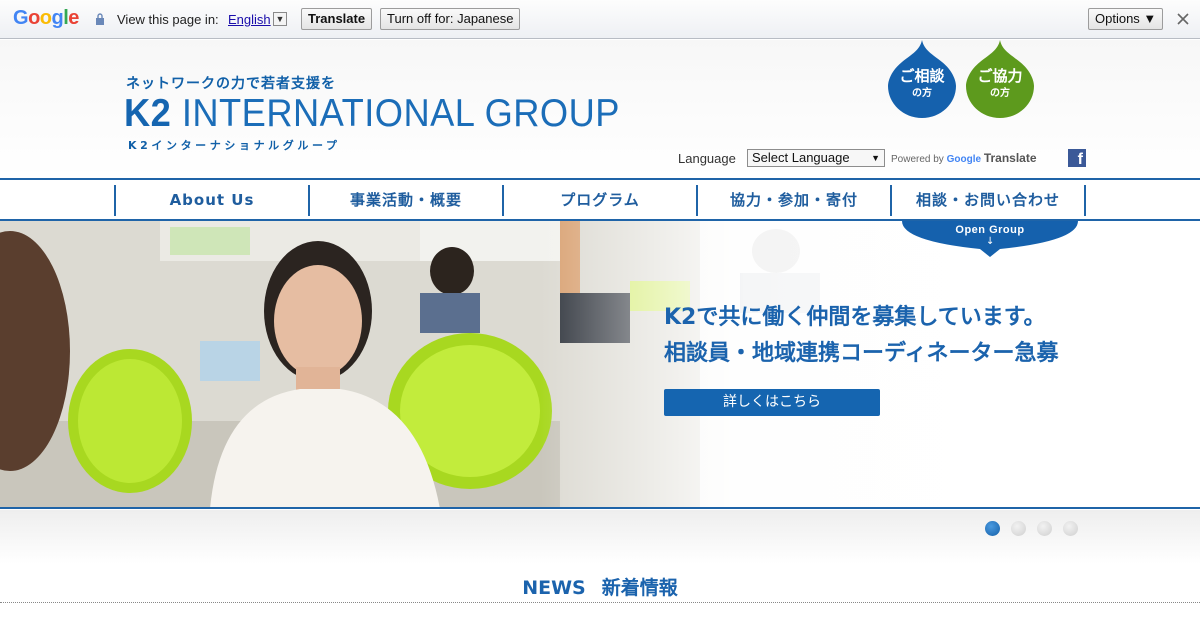 Image resolution: width=1200 pixels, height=630 pixels. Describe the element at coordinates (600, 586) in the screenshot. I see `news-heading: NEWS 新着情報` at that location.